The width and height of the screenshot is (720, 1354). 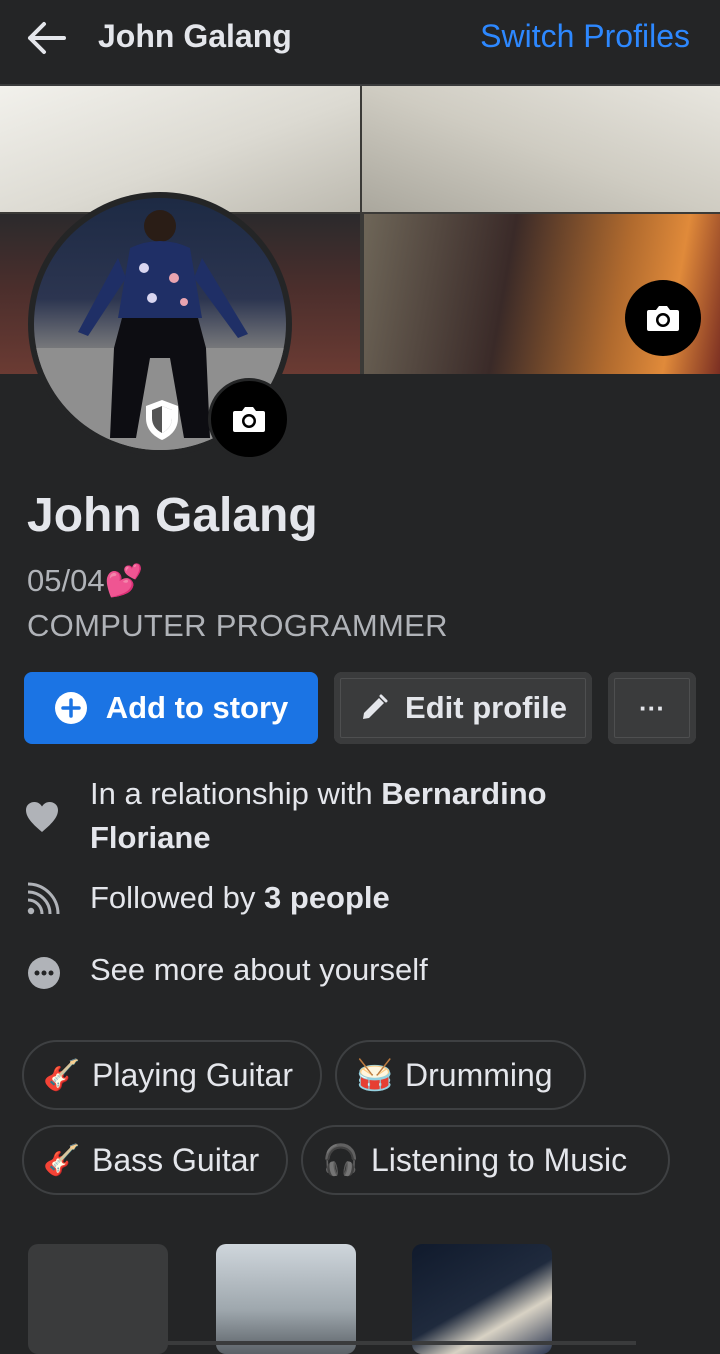 What do you see at coordinates (44, 973) in the screenshot?
I see `more-dots-circle-icon` at bounding box center [44, 973].